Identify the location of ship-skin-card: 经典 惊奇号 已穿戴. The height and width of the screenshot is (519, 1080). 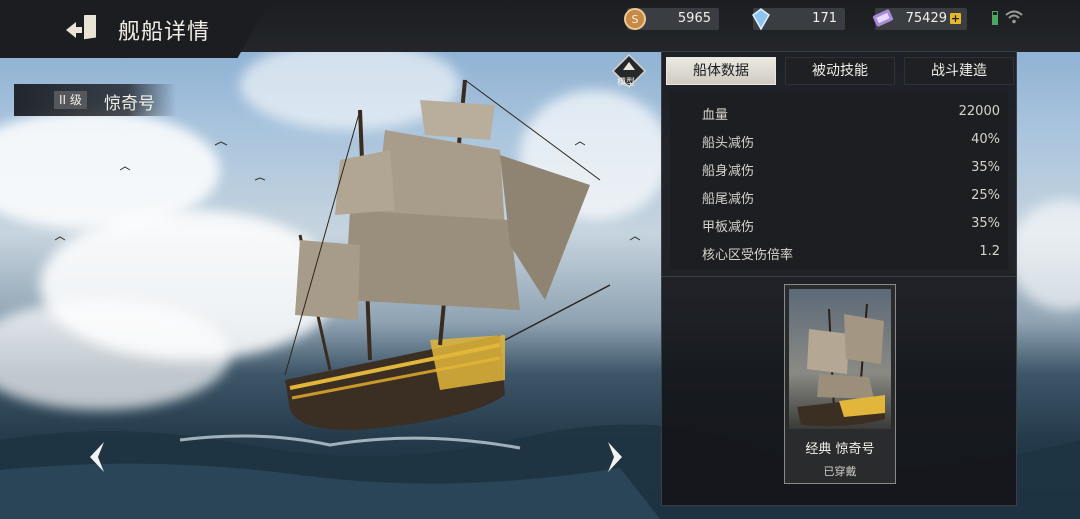
(840, 384).